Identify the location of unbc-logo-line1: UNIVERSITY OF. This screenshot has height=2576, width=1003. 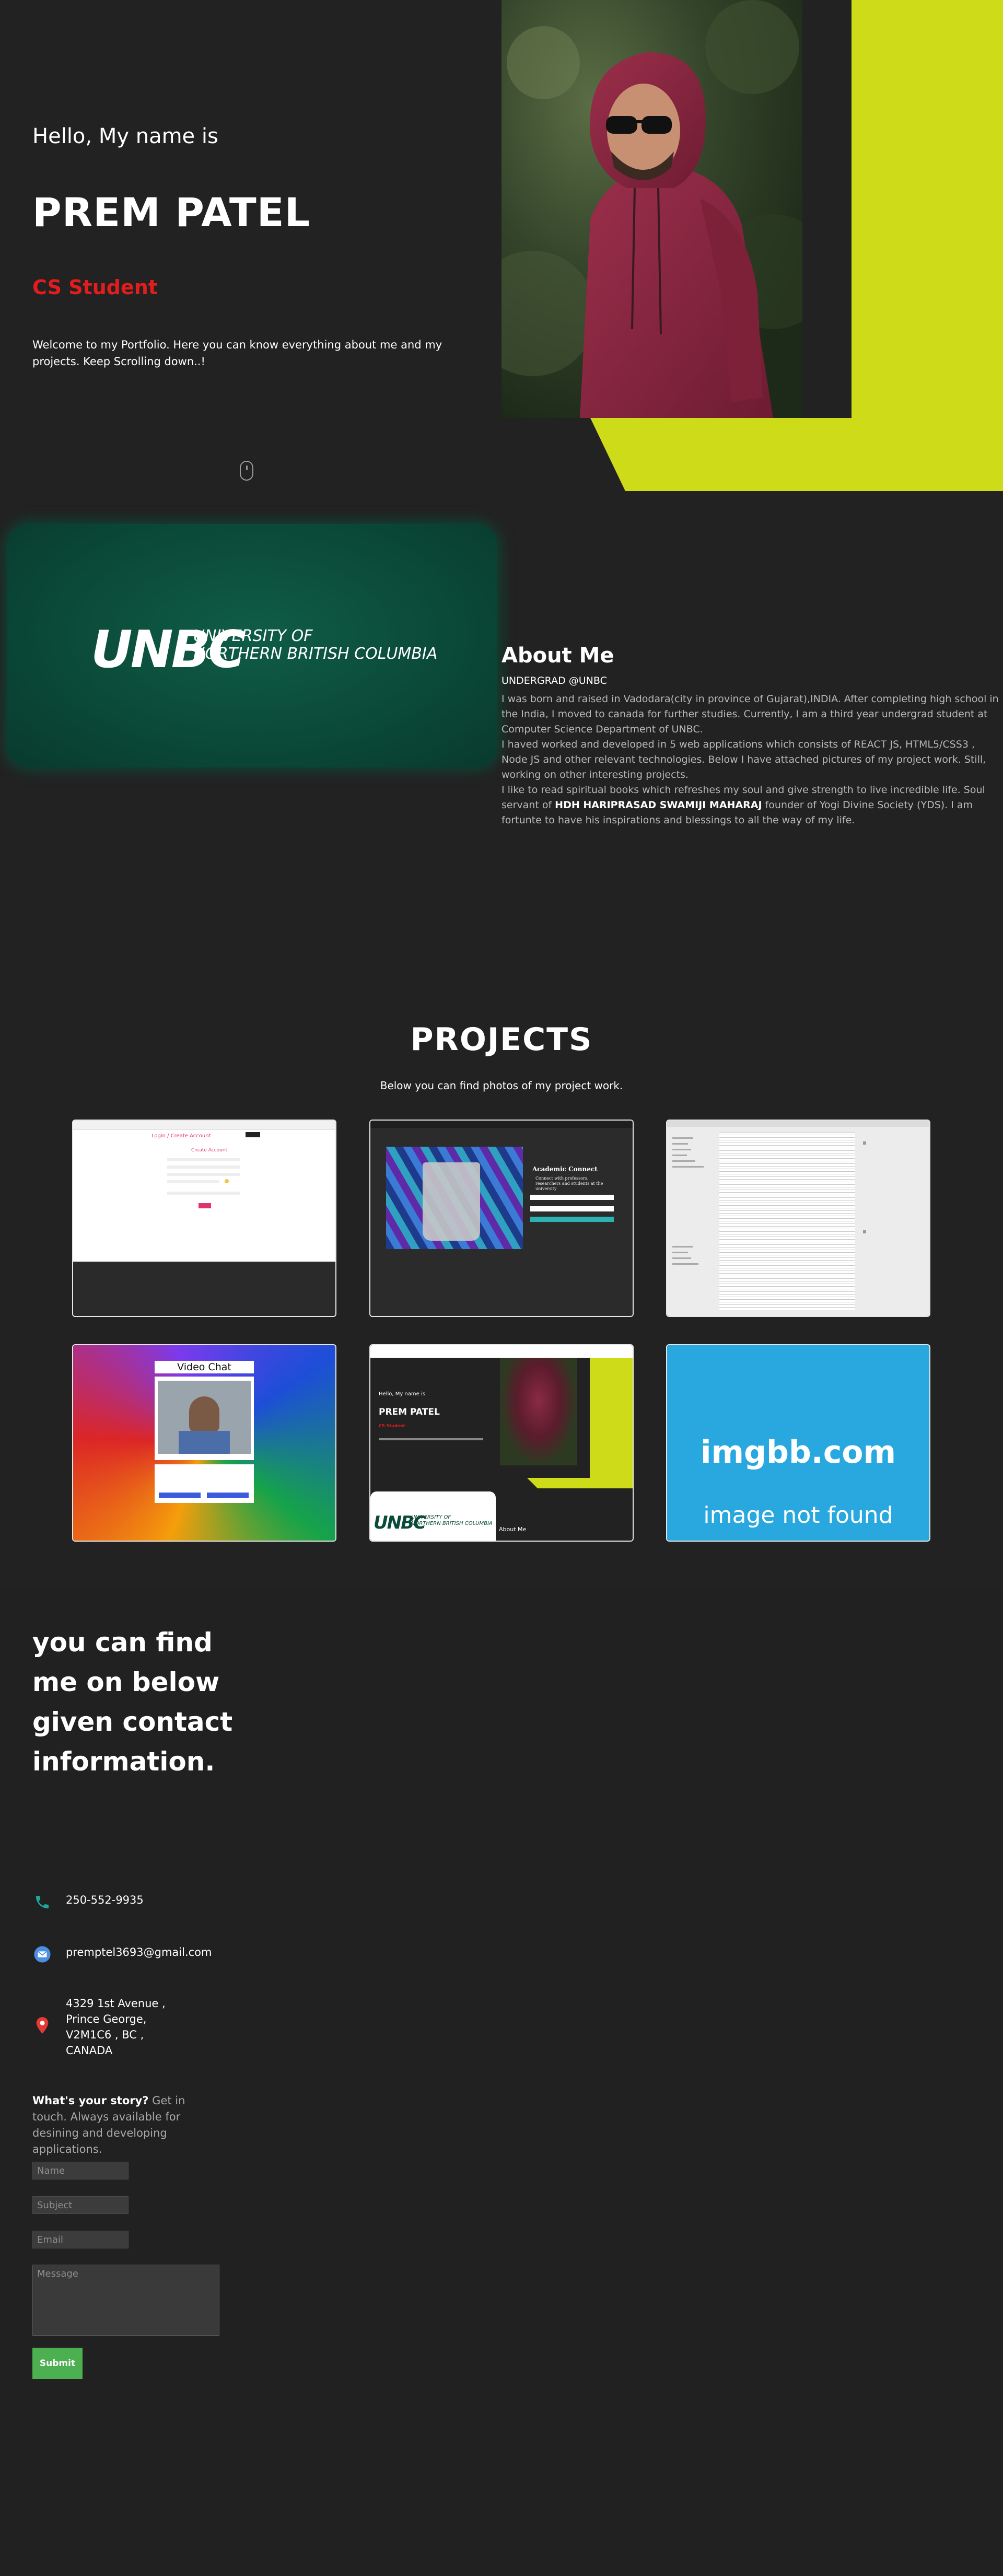
(253, 636).